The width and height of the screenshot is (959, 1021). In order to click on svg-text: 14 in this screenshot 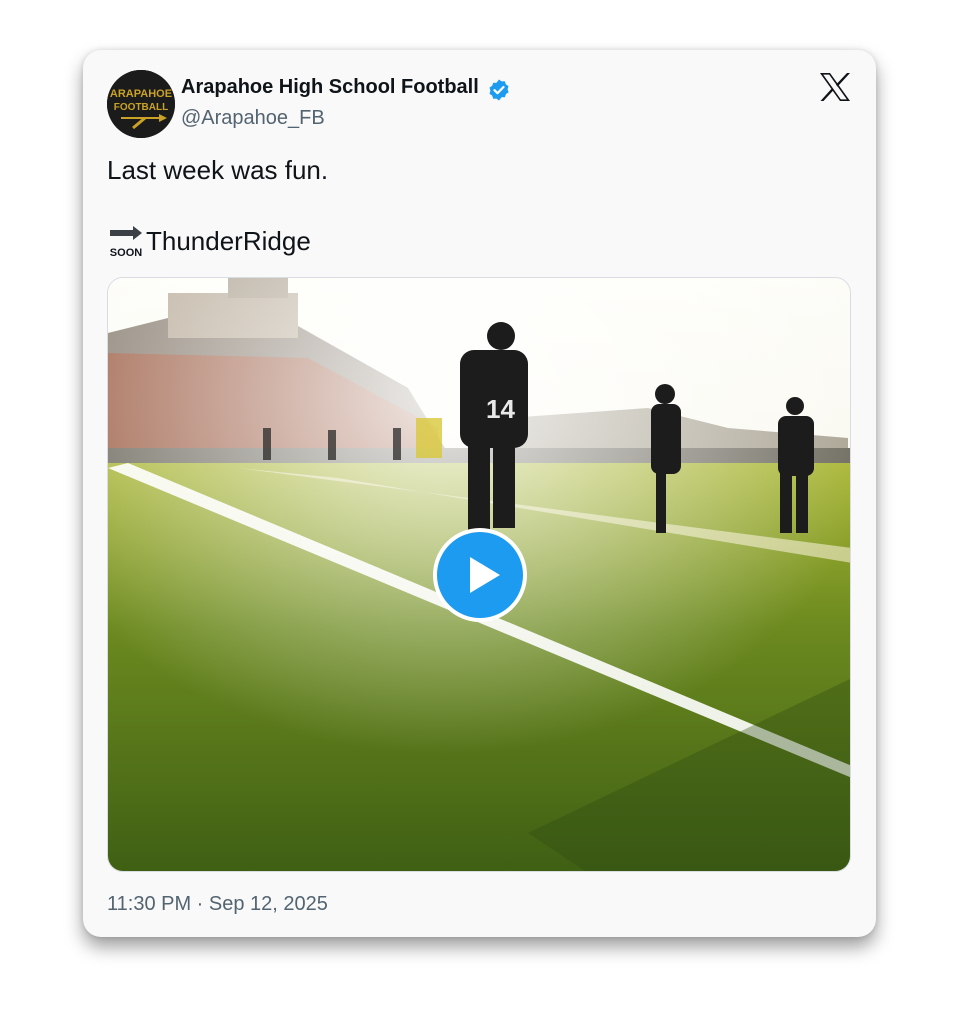, I will do `click(500, 409)`.